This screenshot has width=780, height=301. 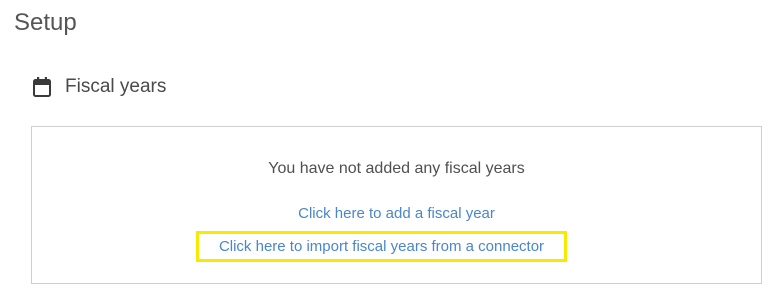 What do you see at coordinates (45, 22) in the screenshot?
I see `page-title: Setup` at bounding box center [45, 22].